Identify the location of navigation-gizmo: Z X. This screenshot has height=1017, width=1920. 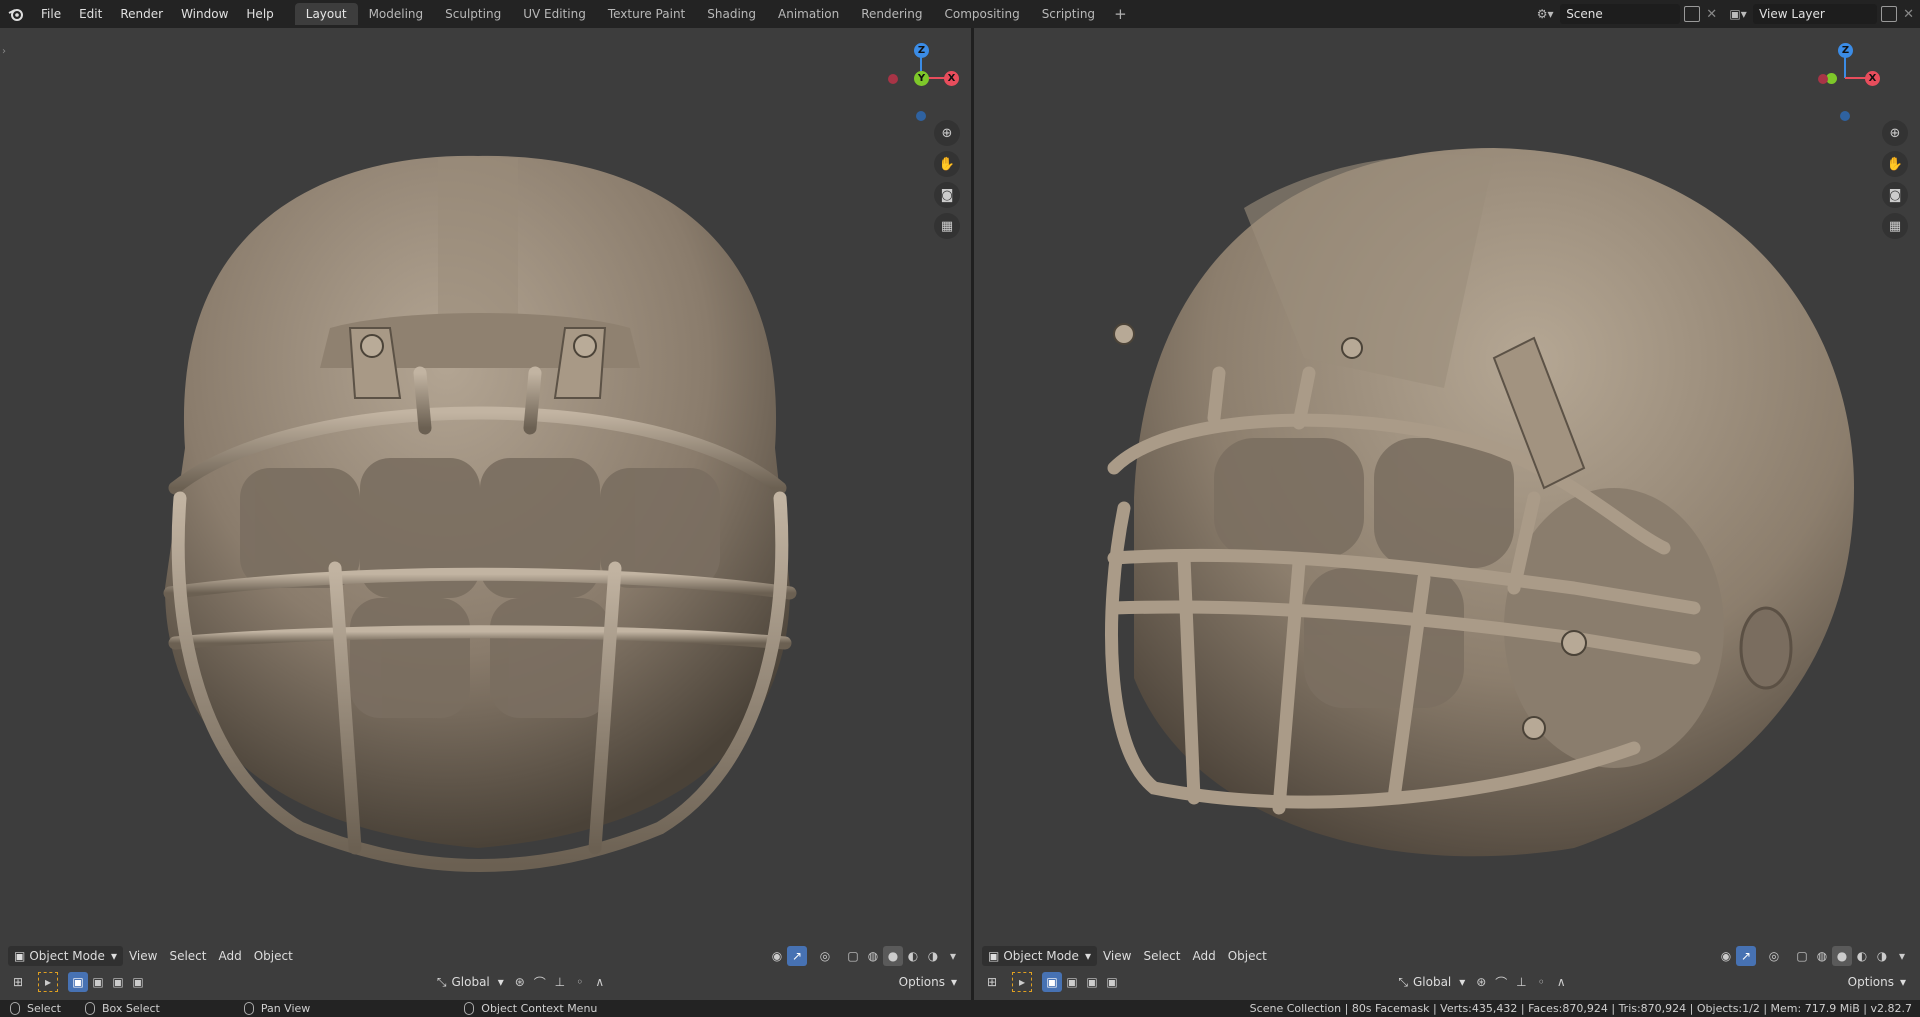
(1845, 81).